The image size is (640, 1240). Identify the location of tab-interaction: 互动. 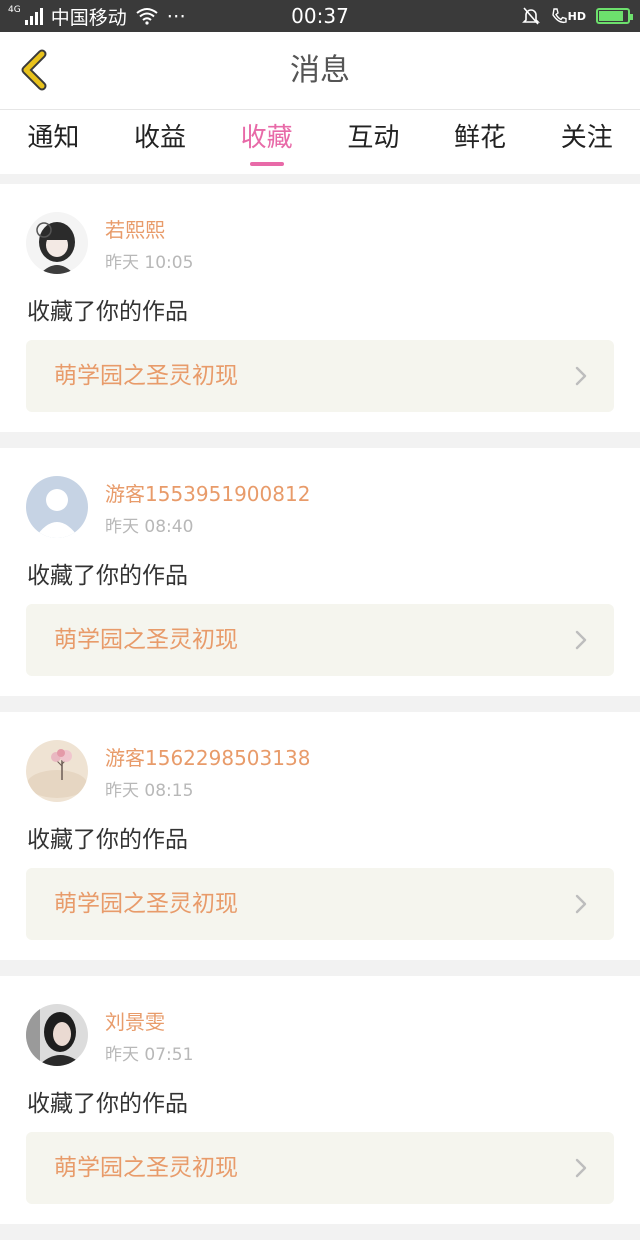
(373, 142).